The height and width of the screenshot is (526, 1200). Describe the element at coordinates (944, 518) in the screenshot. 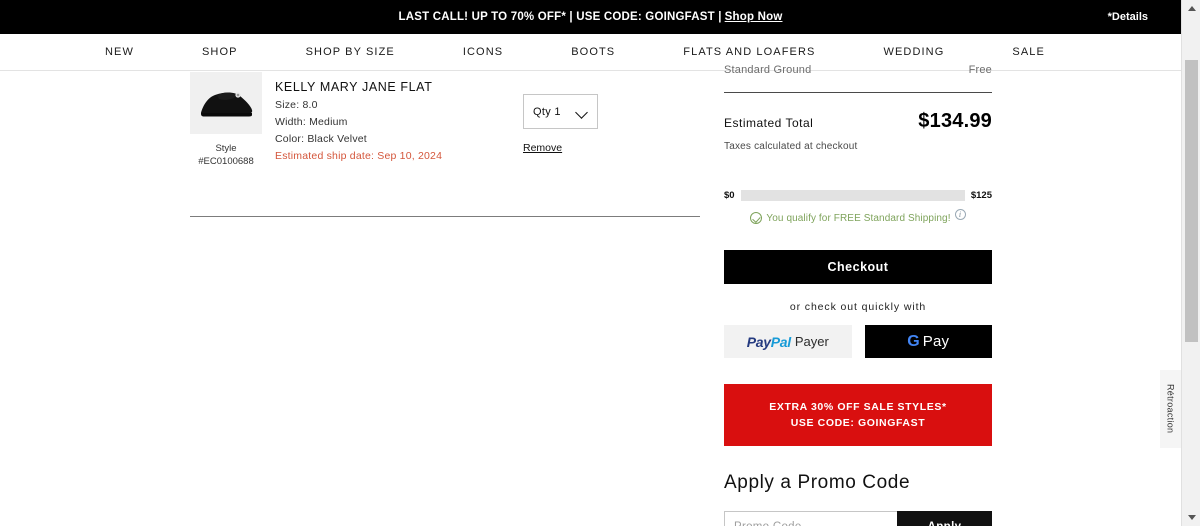

I see `apply-promo-button: Apply` at that location.